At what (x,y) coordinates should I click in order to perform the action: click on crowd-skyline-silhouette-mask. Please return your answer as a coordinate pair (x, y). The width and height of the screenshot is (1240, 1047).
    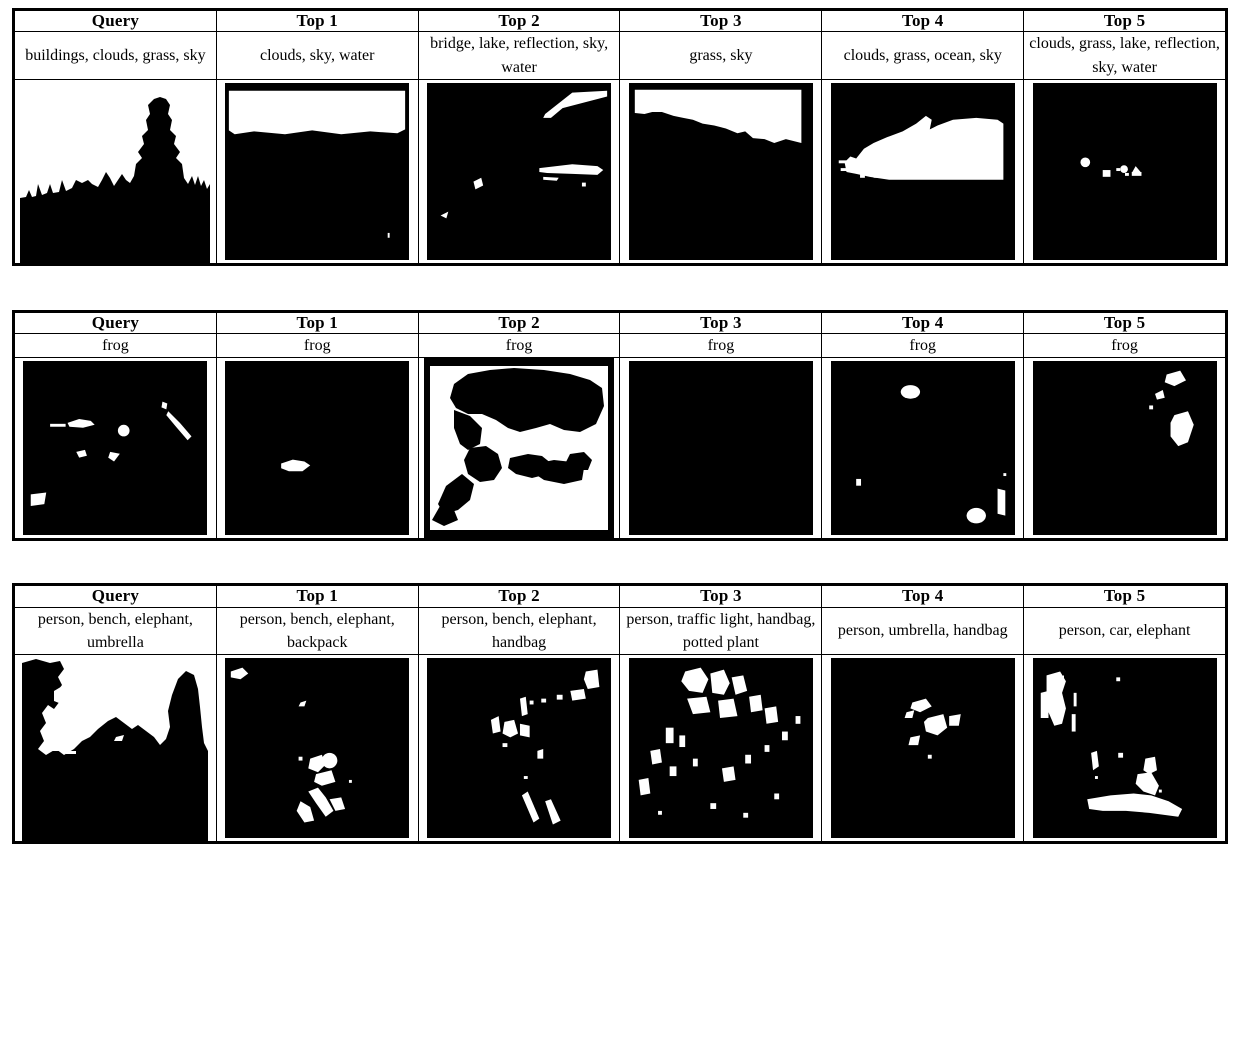
    Looking at the image, I should click on (115, 748).